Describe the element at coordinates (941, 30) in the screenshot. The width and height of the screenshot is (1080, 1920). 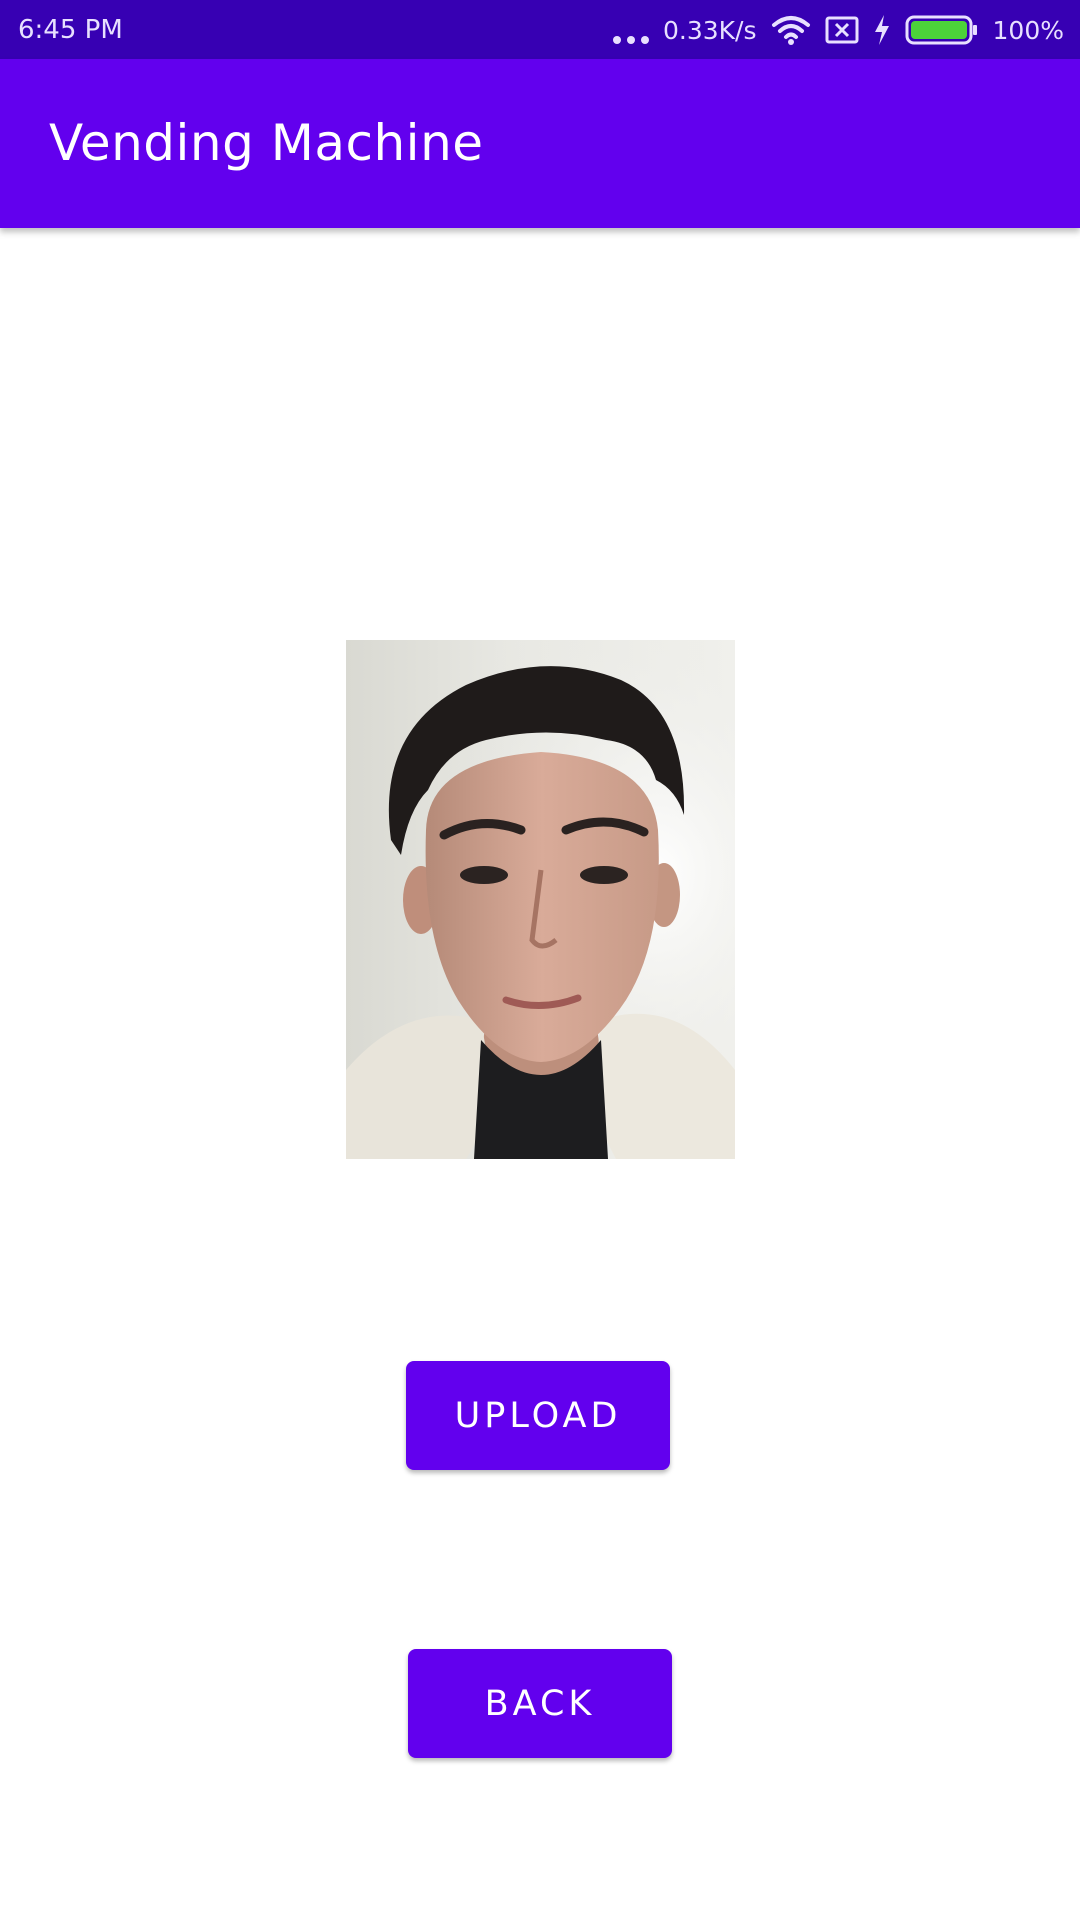
I see `battery-icon` at that location.